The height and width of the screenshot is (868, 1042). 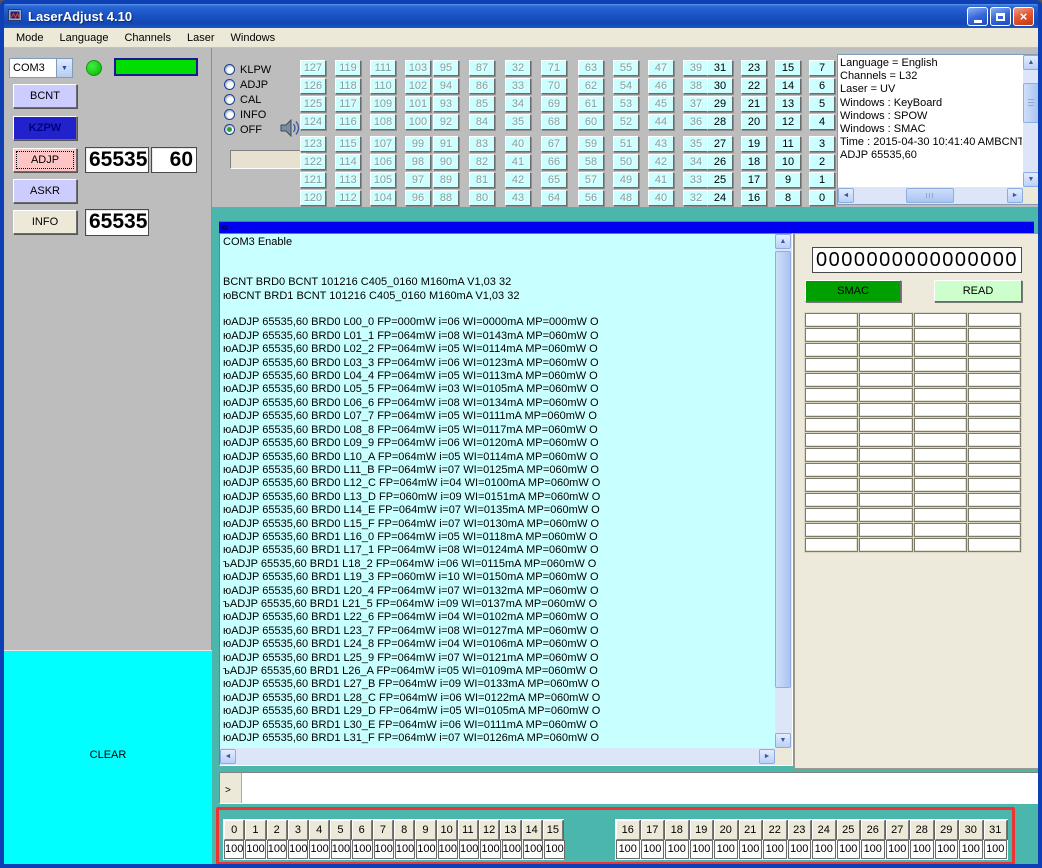 What do you see at coordinates (661, 198) in the screenshot?
I see `channel-button-40: 40` at bounding box center [661, 198].